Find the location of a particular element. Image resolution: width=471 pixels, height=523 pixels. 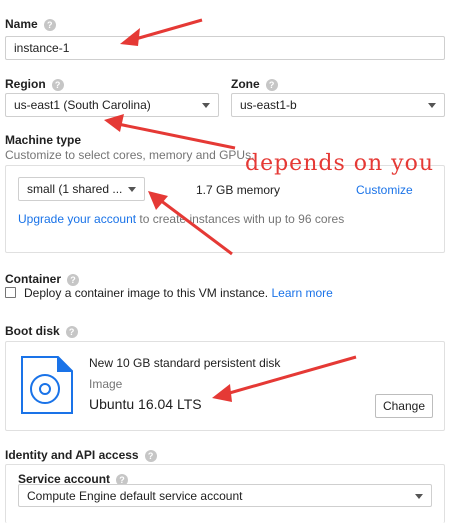

disk-icon is located at coordinates (47, 385).